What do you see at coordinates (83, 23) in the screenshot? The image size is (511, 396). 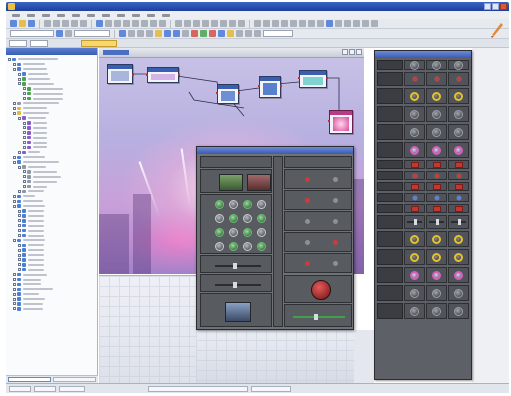 I see `redo-icon` at bounding box center [83, 23].